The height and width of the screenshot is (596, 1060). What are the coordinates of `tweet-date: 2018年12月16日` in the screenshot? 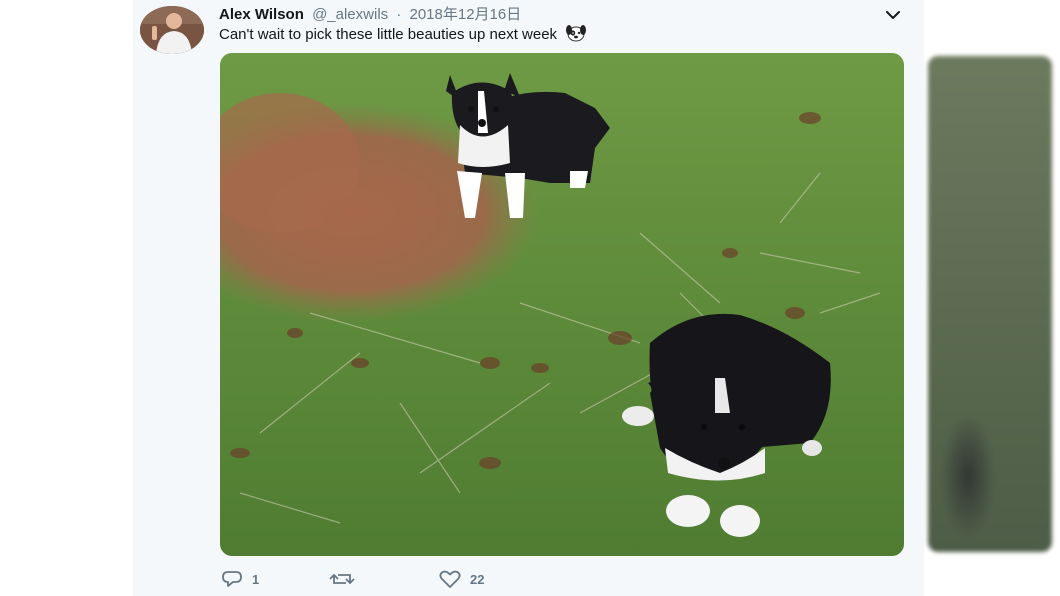 It's located at (466, 14).